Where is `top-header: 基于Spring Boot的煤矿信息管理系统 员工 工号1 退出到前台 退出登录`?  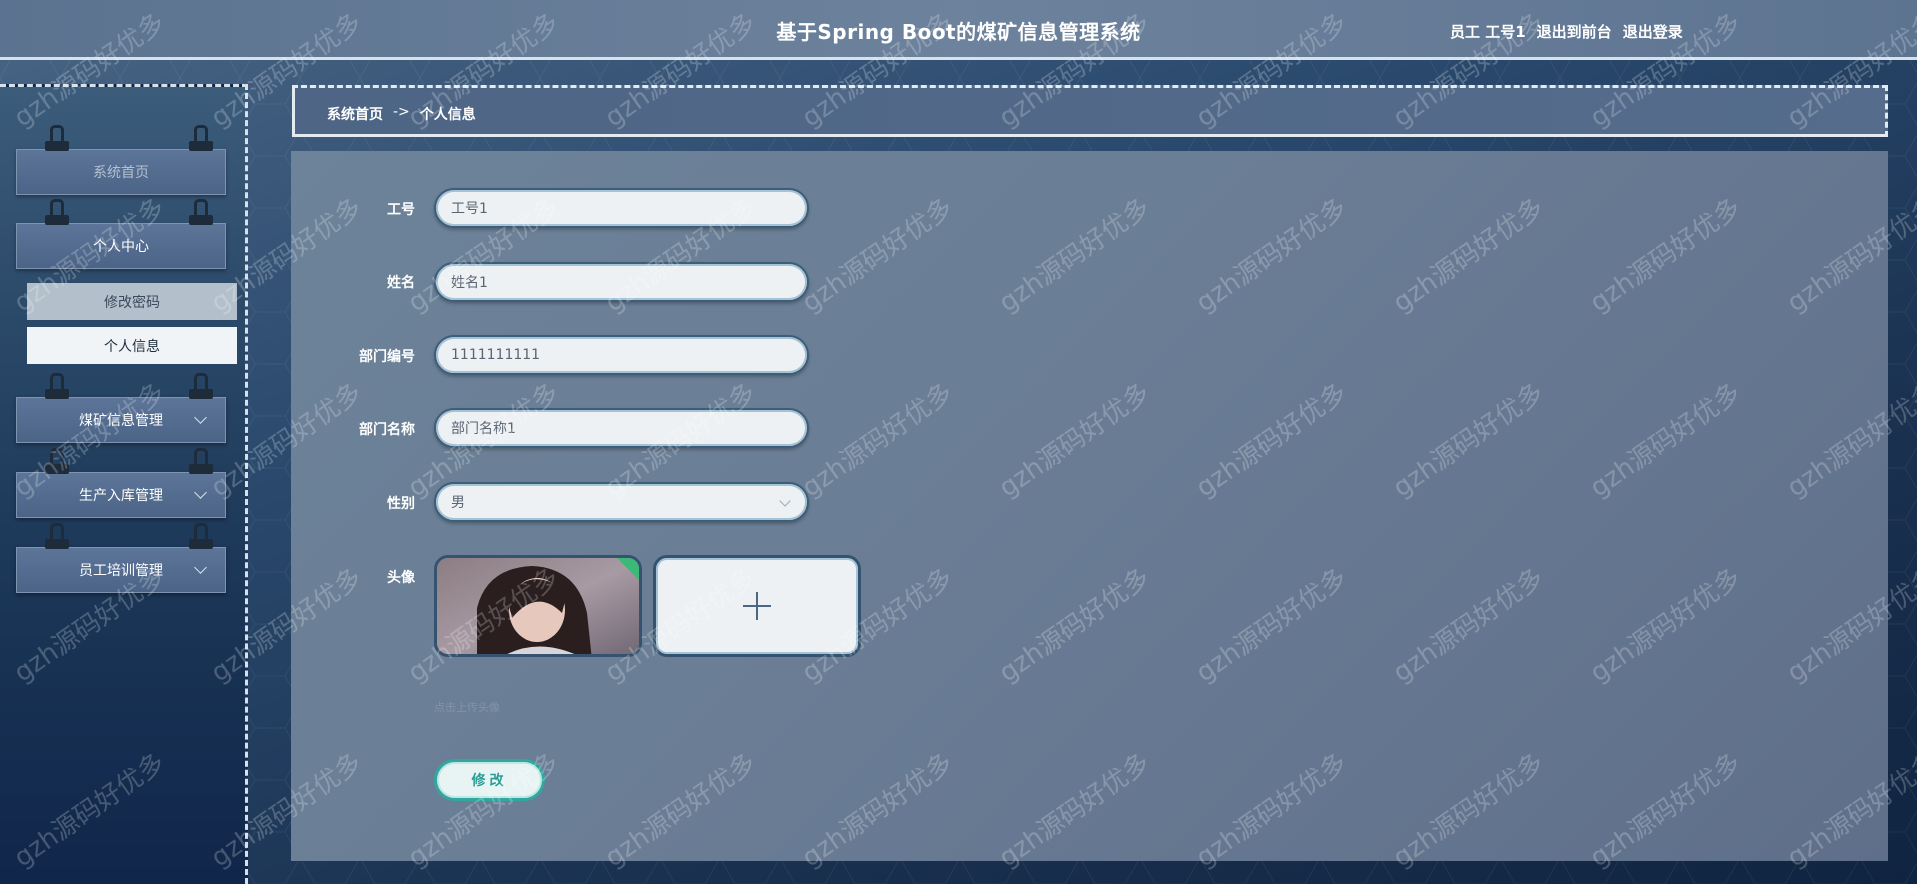 top-header: 基于Spring Boot的煤矿信息管理系统 员工 工号1 退出到前台 退出登录 is located at coordinates (958, 30).